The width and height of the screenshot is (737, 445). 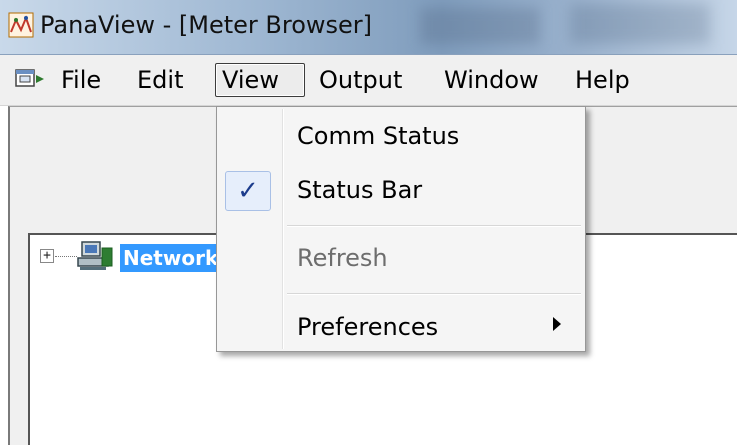 What do you see at coordinates (360, 80) in the screenshot?
I see `menu-output: Output` at bounding box center [360, 80].